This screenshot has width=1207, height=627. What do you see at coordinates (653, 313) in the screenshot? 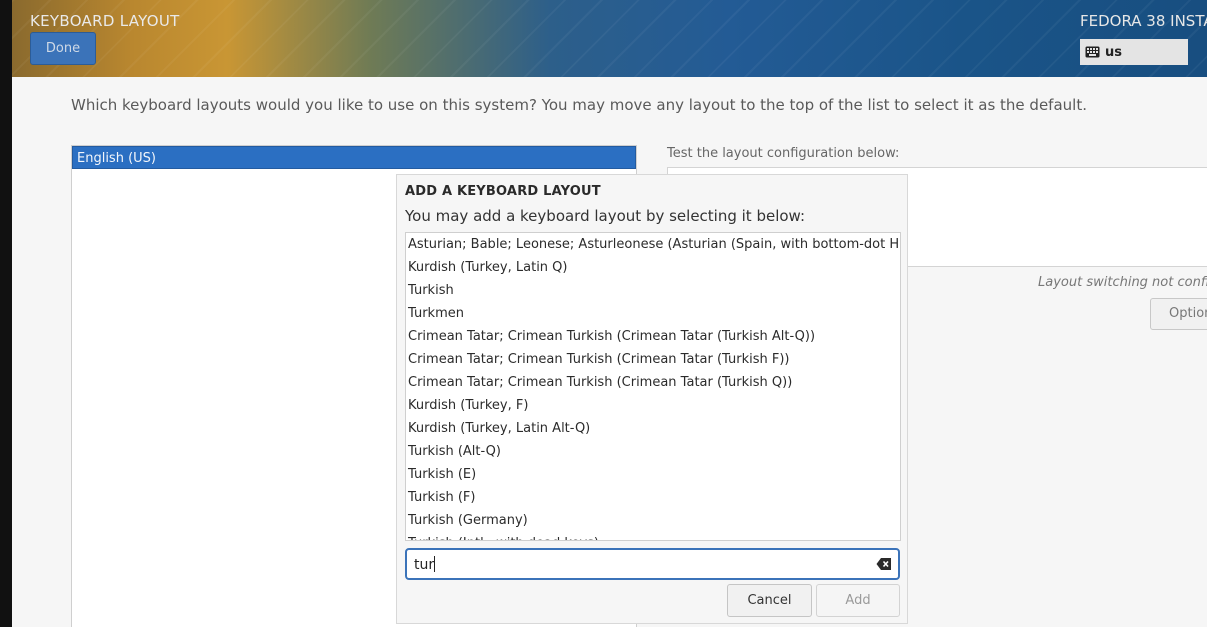
I see `list-item: Turkmen` at bounding box center [653, 313].